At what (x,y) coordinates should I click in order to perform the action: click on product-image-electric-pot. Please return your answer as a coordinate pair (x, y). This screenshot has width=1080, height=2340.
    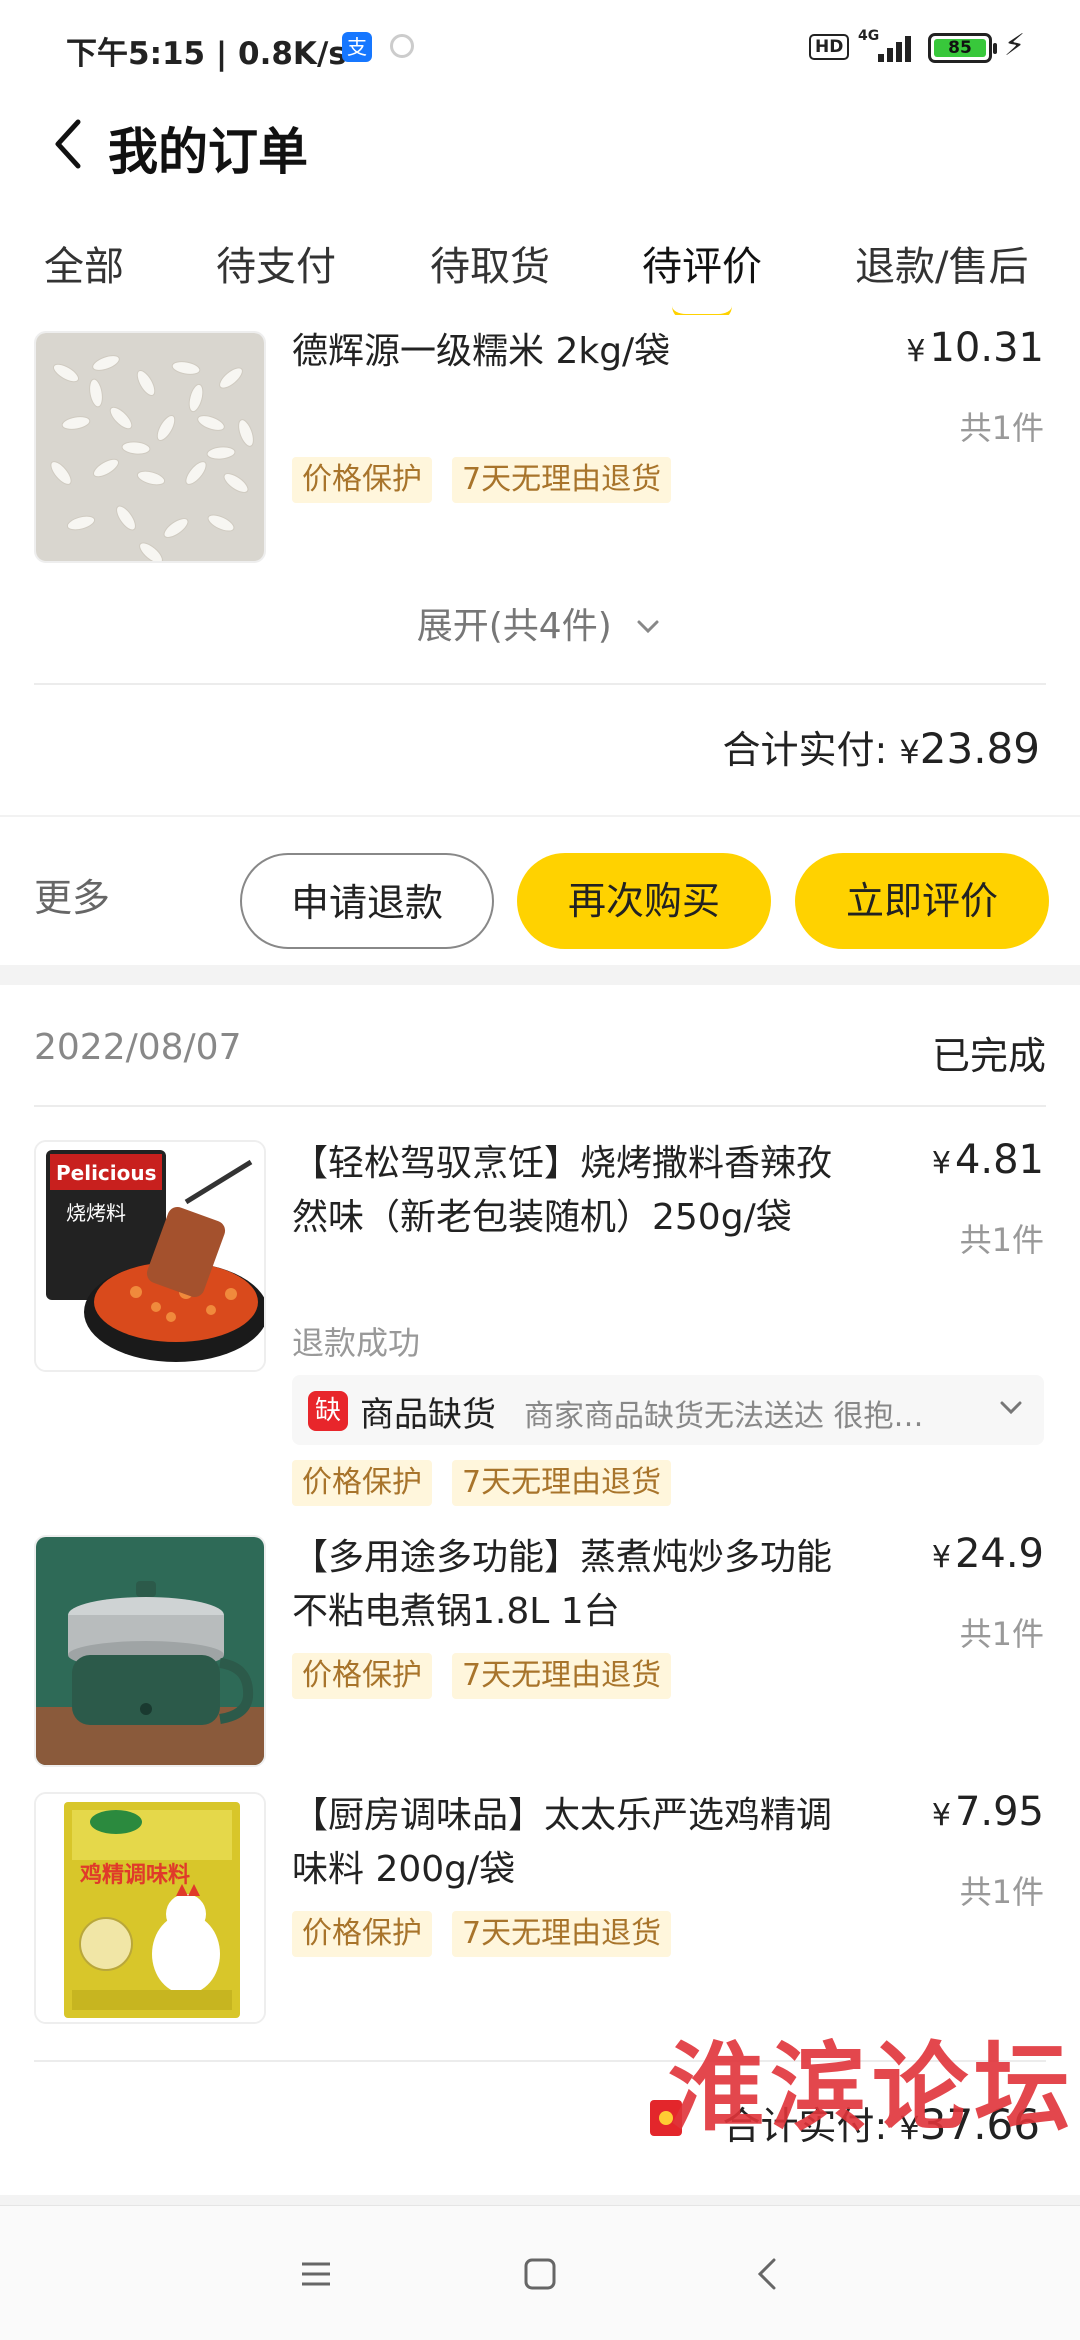
    Looking at the image, I should click on (150, 1651).